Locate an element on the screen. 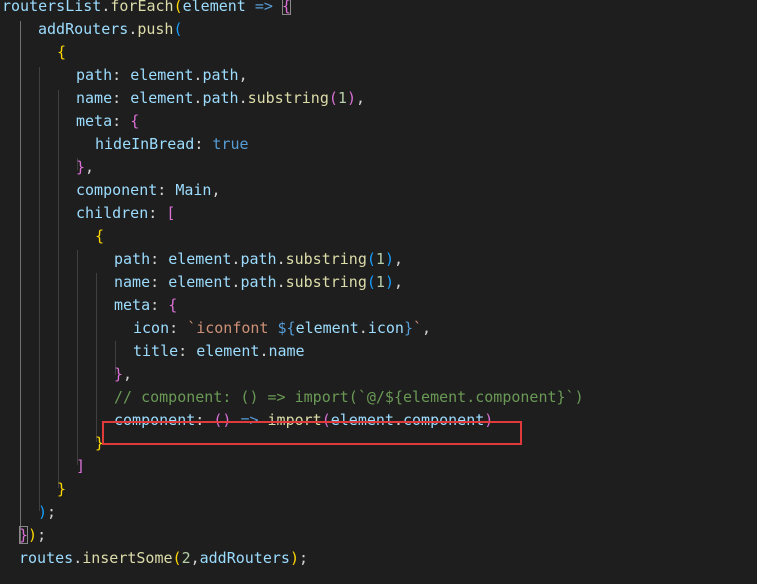  code-token: routes is located at coordinates (46, 558).